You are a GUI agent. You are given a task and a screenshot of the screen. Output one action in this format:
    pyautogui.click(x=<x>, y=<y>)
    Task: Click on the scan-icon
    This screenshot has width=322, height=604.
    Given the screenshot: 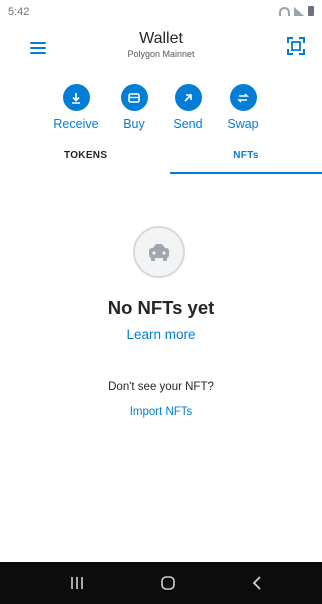 What is the action you would take?
    pyautogui.click(x=296, y=46)
    